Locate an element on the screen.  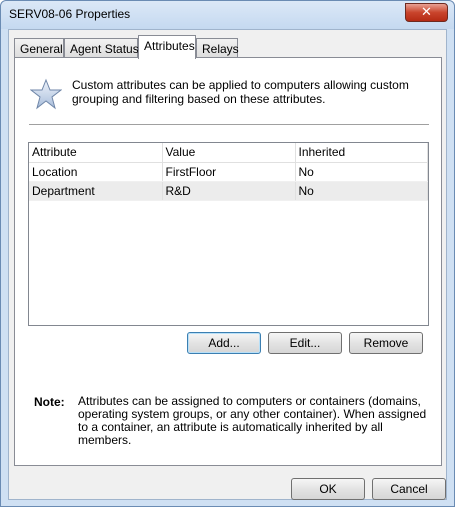
close-icon: ✕ is located at coordinates (426, 12).